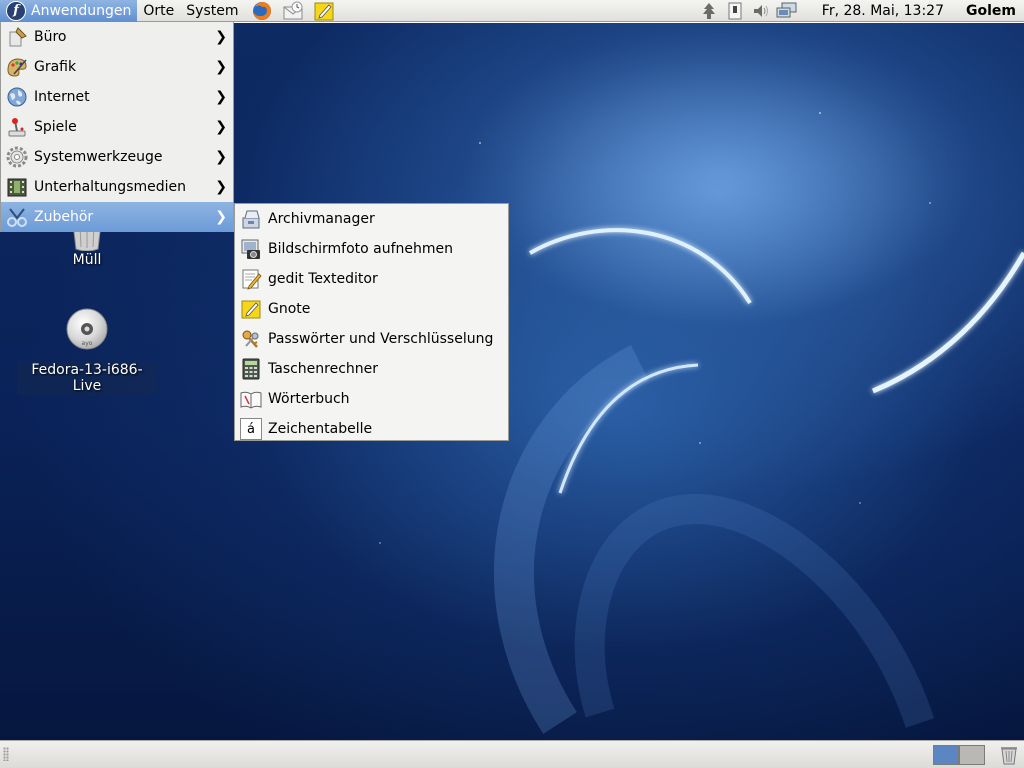 This screenshot has height=768, width=1024. I want to click on menu-item-office: Büro ❯, so click(117, 37).